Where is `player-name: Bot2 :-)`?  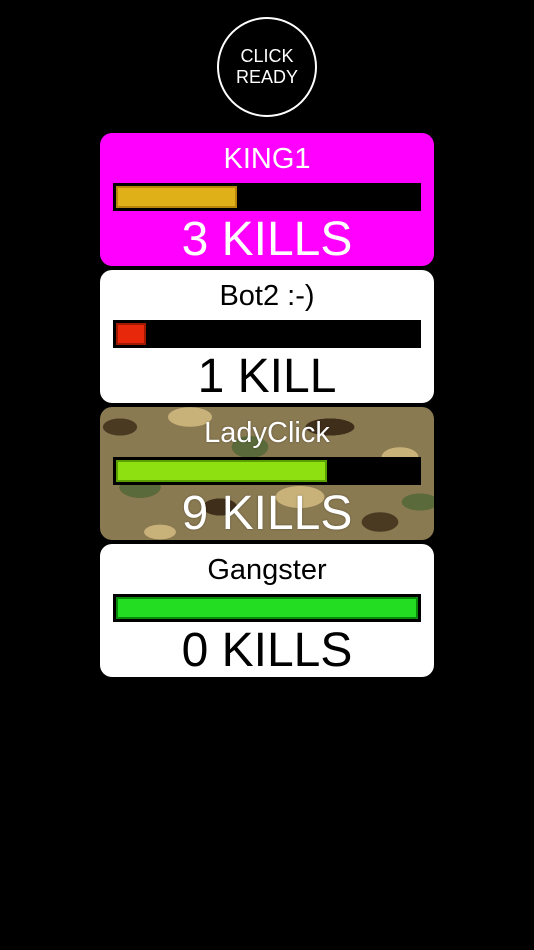
player-name: Bot2 :-) is located at coordinates (267, 296).